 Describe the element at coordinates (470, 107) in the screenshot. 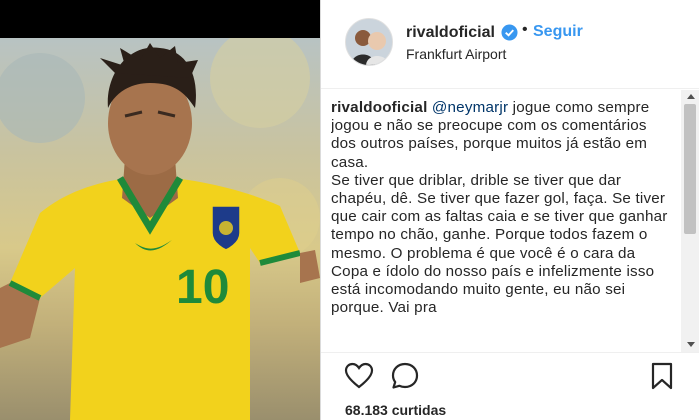

I see `caption-mention: @neymarjr` at that location.